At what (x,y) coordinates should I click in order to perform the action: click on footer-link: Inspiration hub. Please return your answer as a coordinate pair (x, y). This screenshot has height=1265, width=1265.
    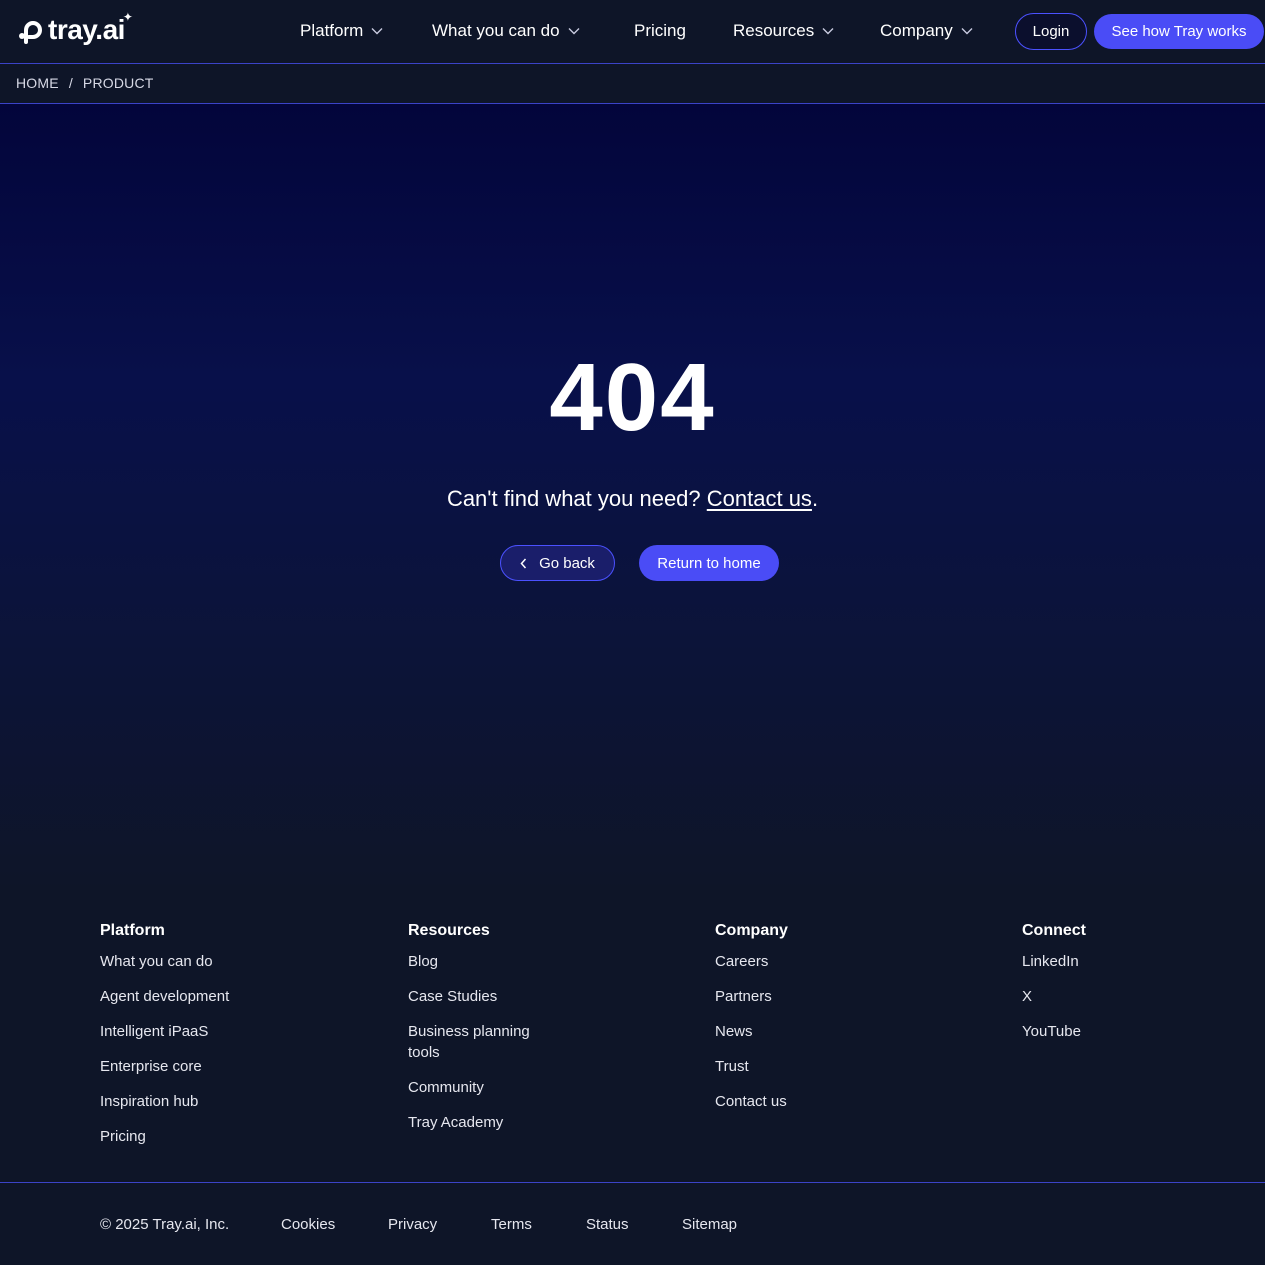
    Looking at the image, I should click on (200, 1101).